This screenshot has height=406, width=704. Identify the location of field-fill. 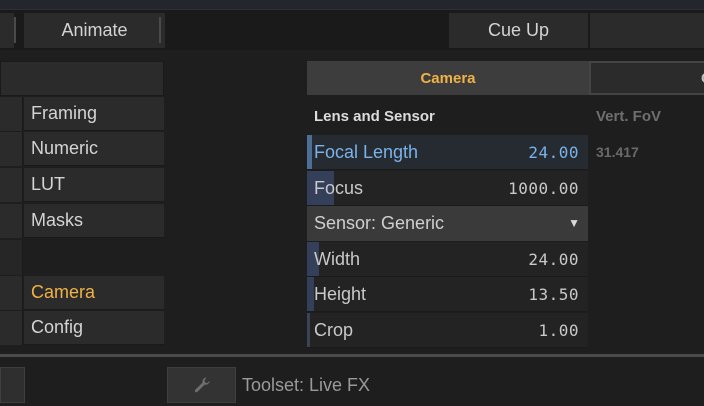
(310, 294).